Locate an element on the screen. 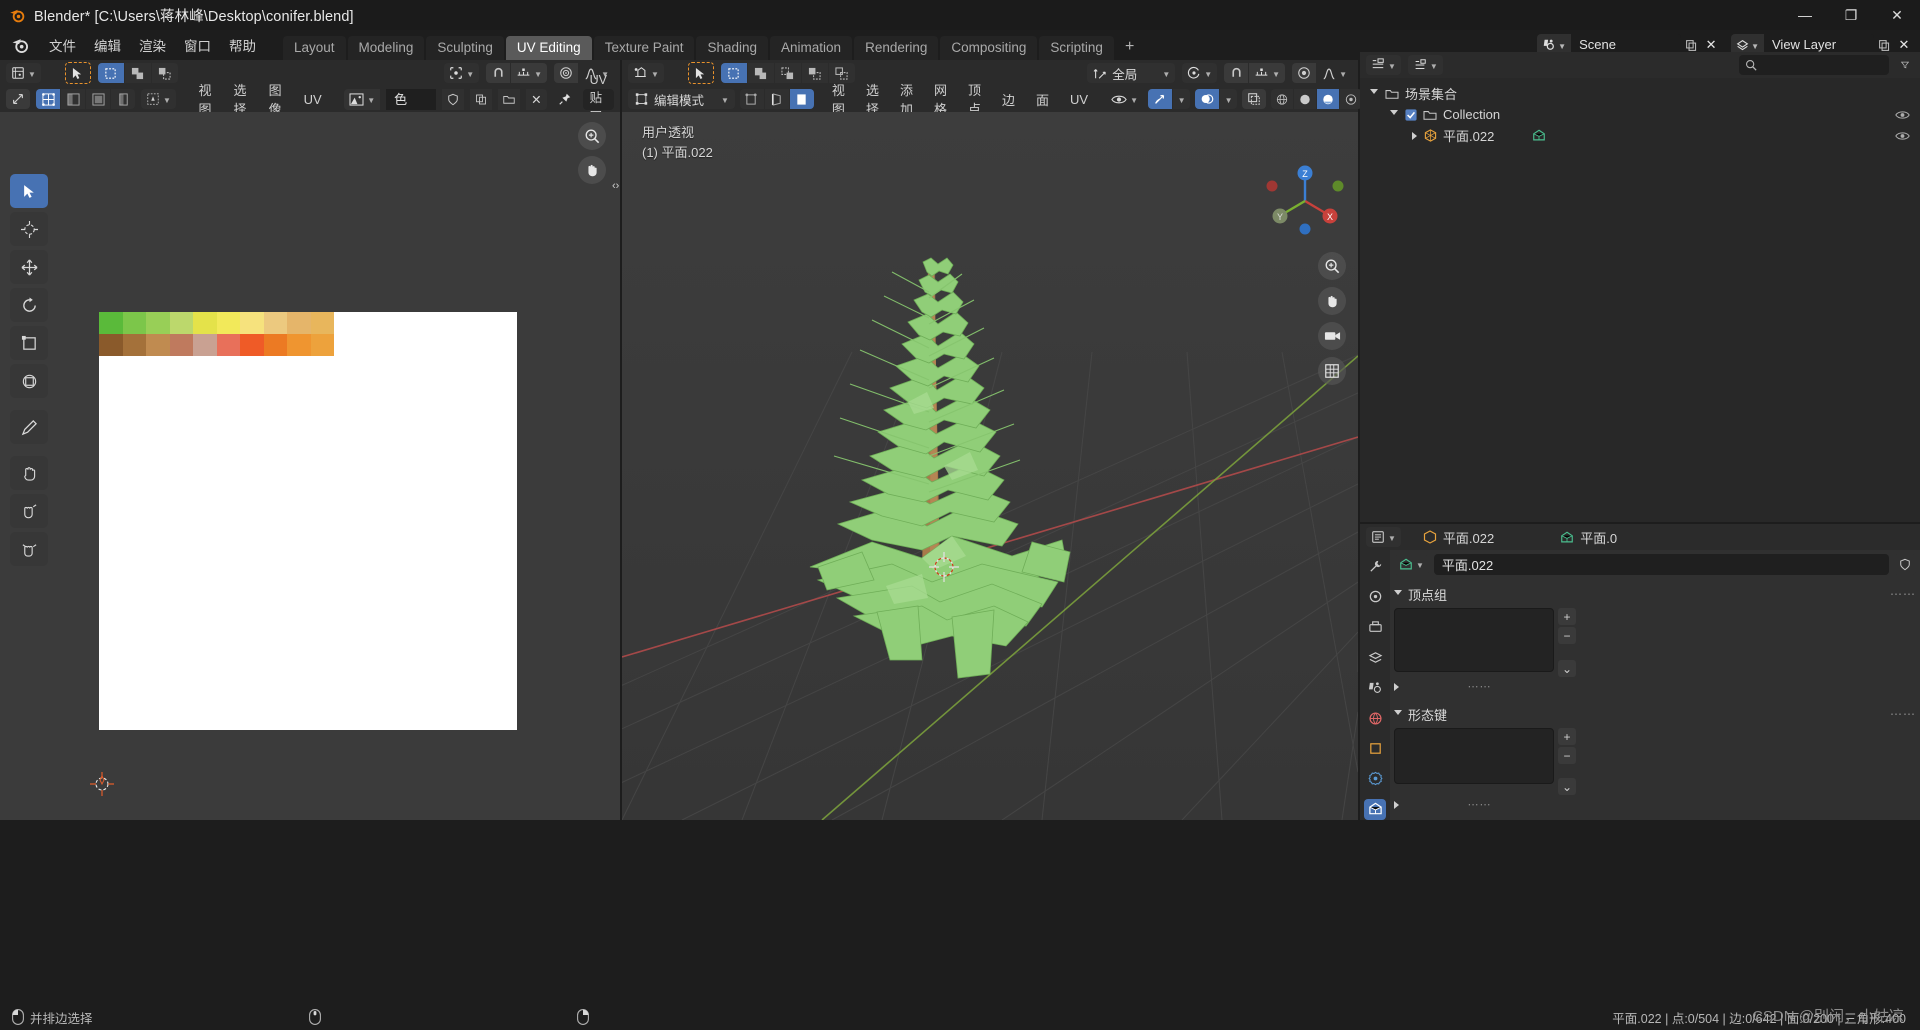 The width and height of the screenshot is (1920, 1030). uv-open-image-button is located at coordinates (509, 99).